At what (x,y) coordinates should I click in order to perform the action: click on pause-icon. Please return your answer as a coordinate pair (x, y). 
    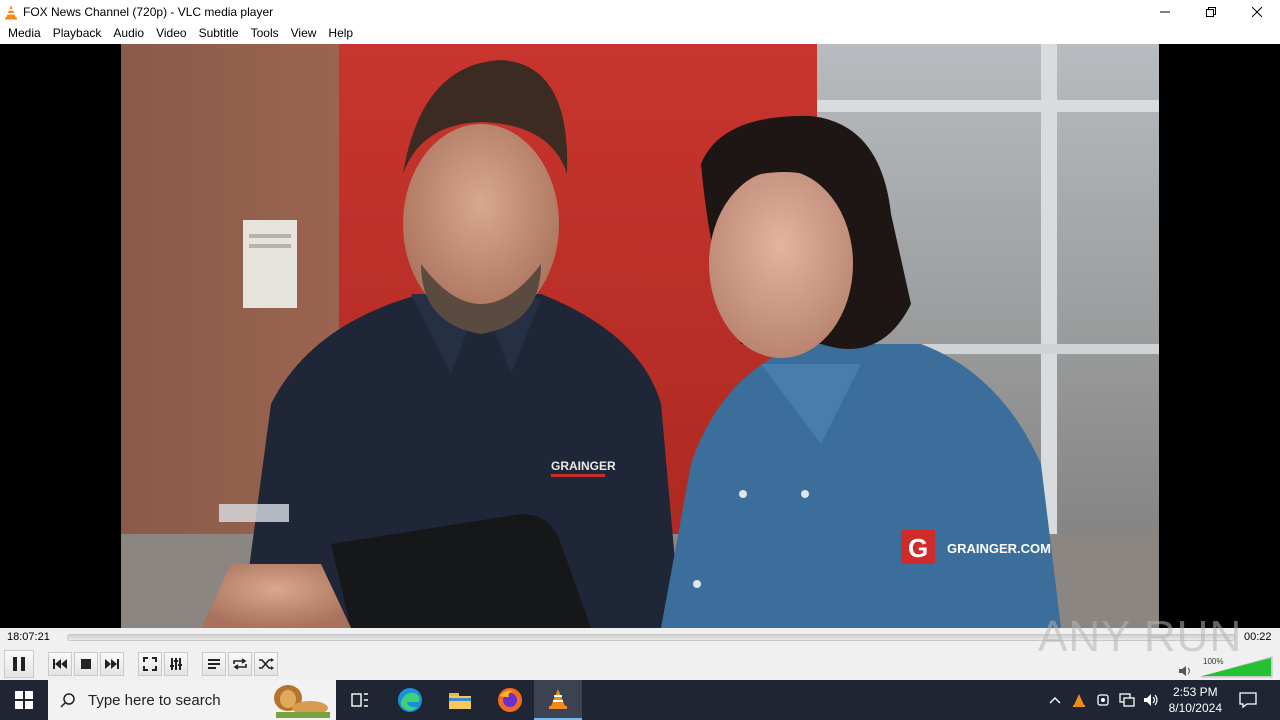
    Looking at the image, I should click on (19, 664).